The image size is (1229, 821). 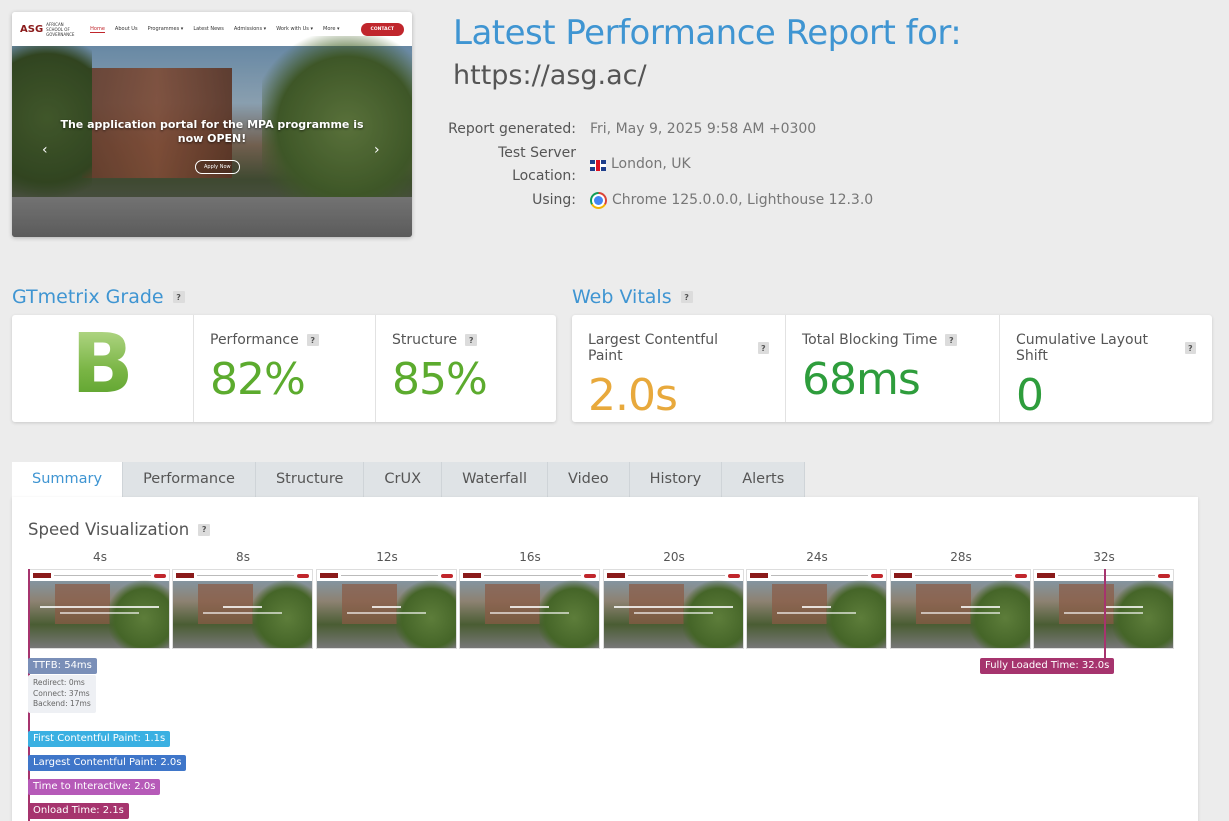 I want to click on structure-cell: Structure? 85%, so click(x=465, y=368).